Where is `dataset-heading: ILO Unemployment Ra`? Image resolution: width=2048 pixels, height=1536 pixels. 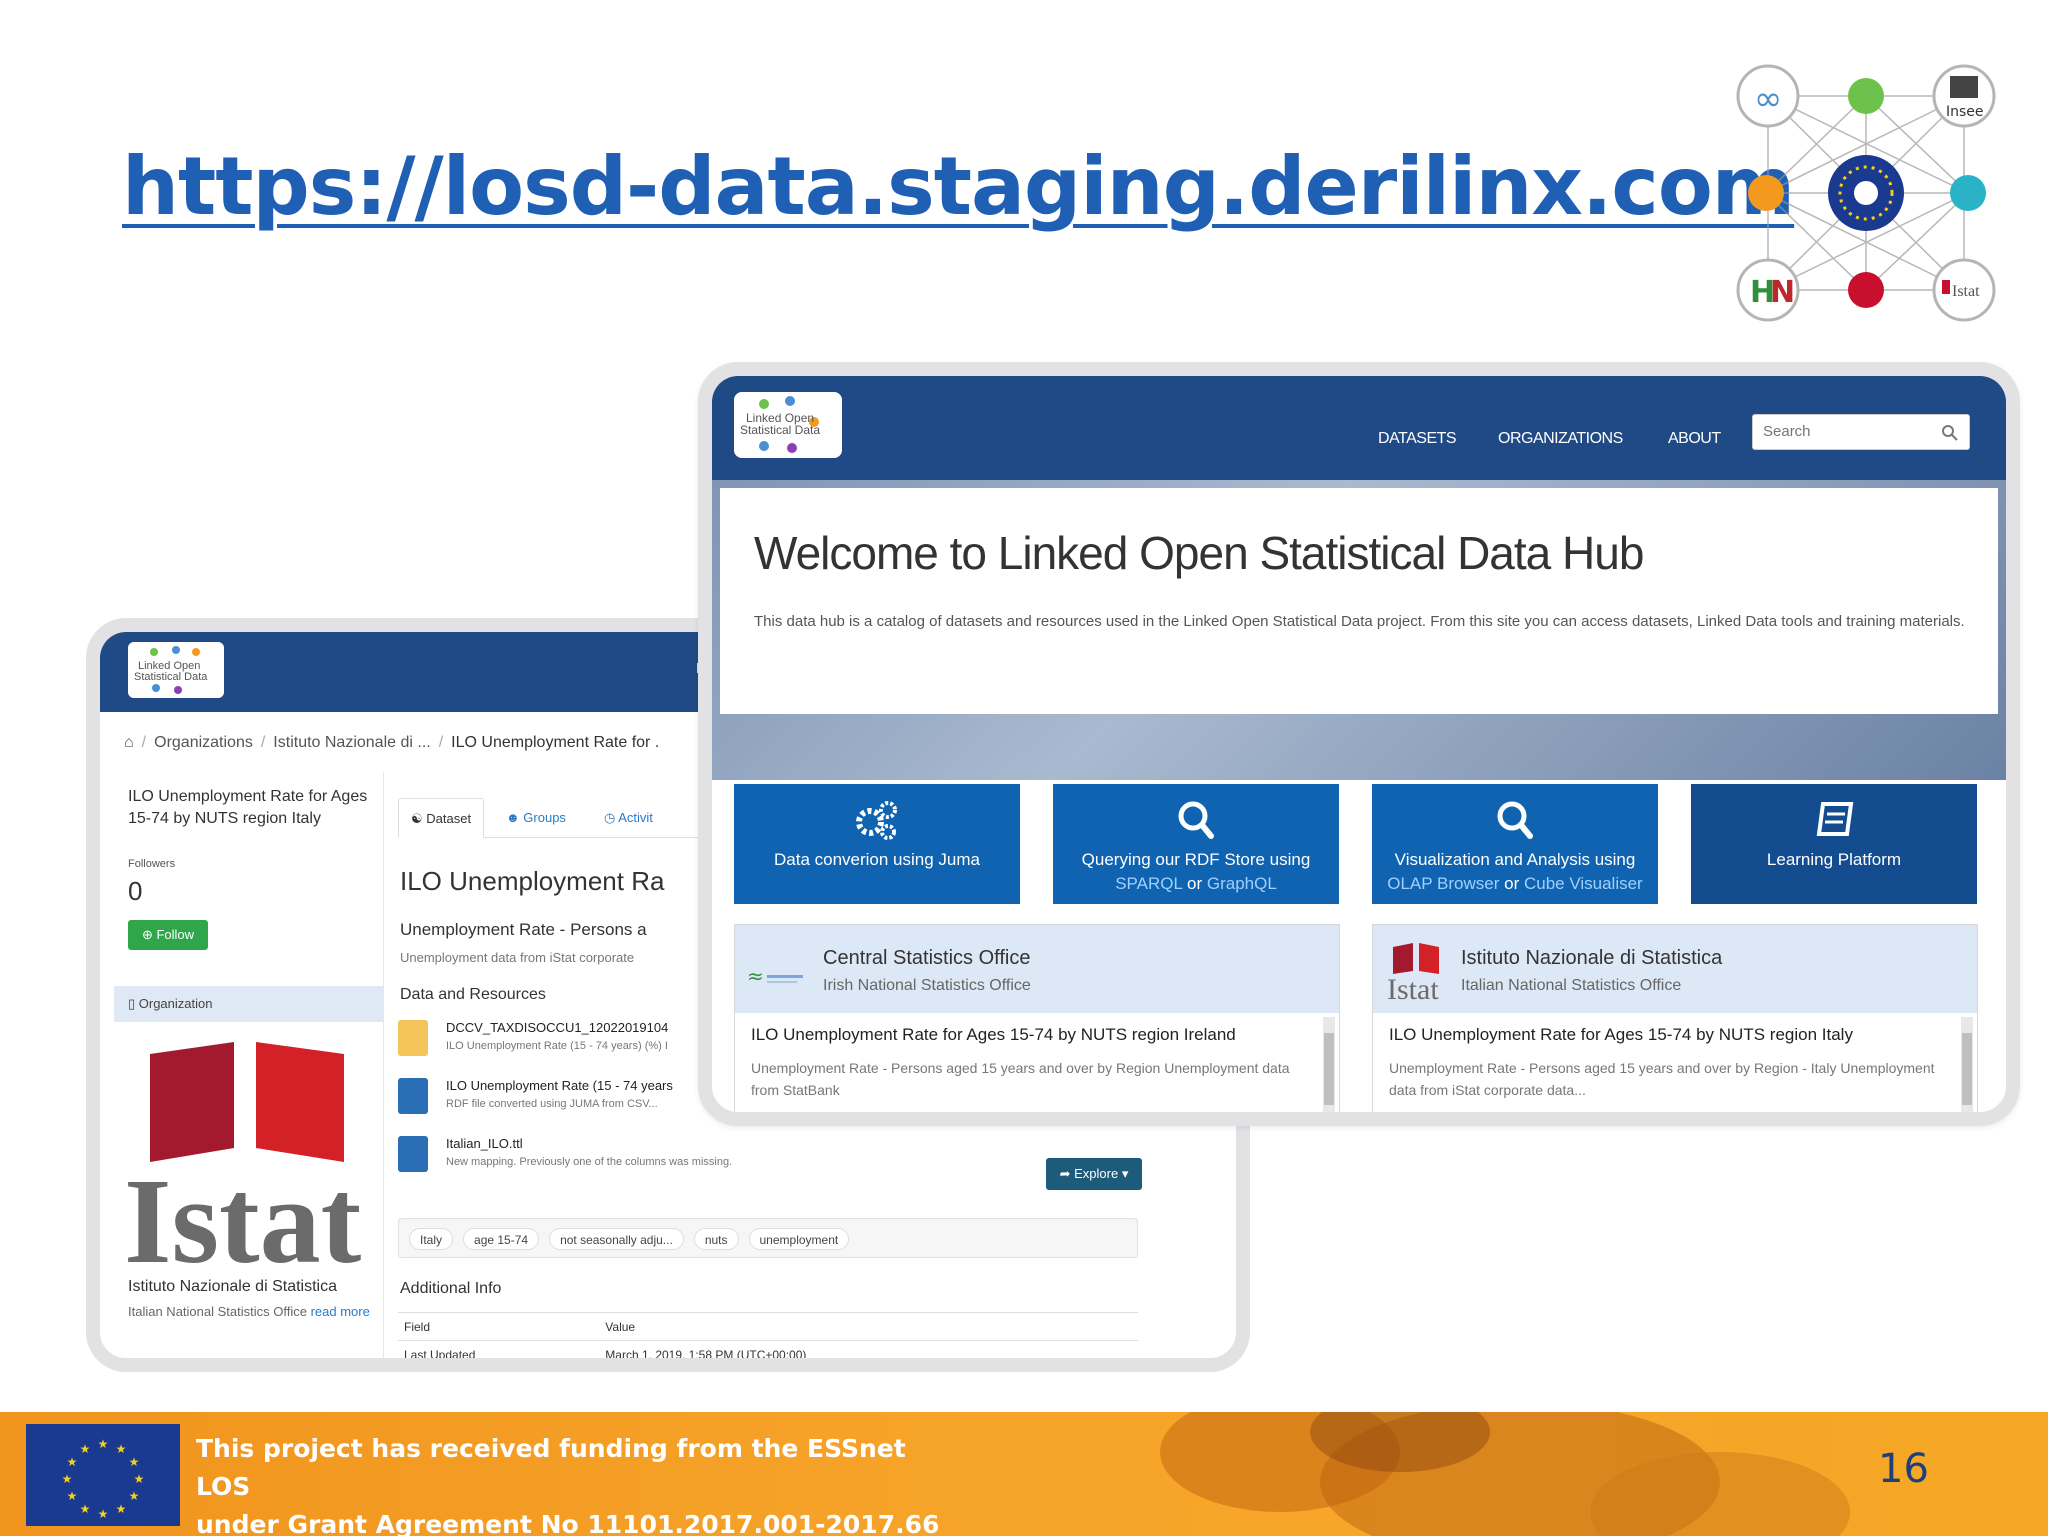
dataset-heading: ILO Unemployment Ra is located at coordinates (532, 881).